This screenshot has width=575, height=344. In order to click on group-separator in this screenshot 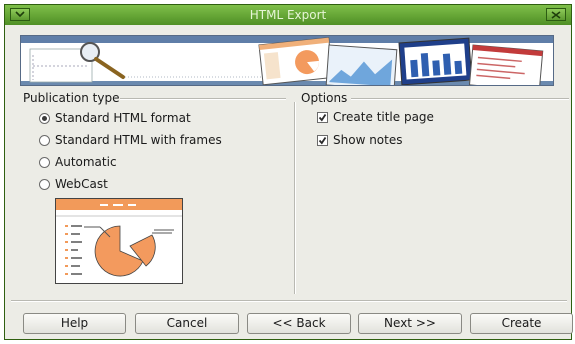, I will do `click(295, 198)`.